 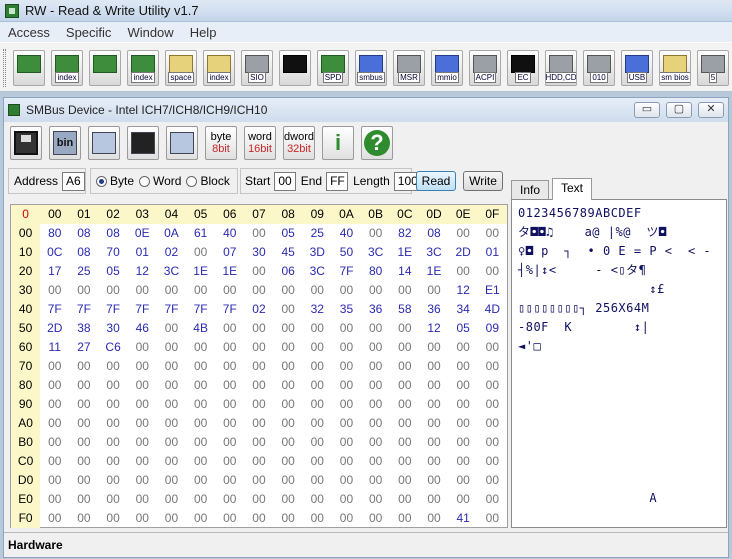 What do you see at coordinates (492, 290) in the screenshot?
I see `register-cell: E1` at bounding box center [492, 290].